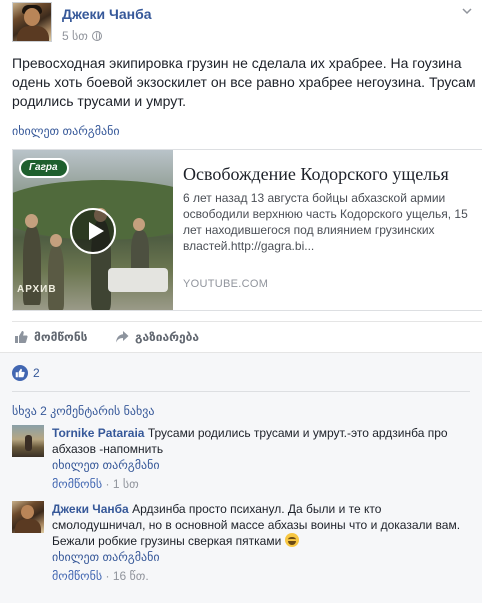 The height and width of the screenshot is (603, 482). What do you see at coordinates (167, 337) in the screenshot?
I see `share-label: გაზიარება` at bounding box center [167, 337].